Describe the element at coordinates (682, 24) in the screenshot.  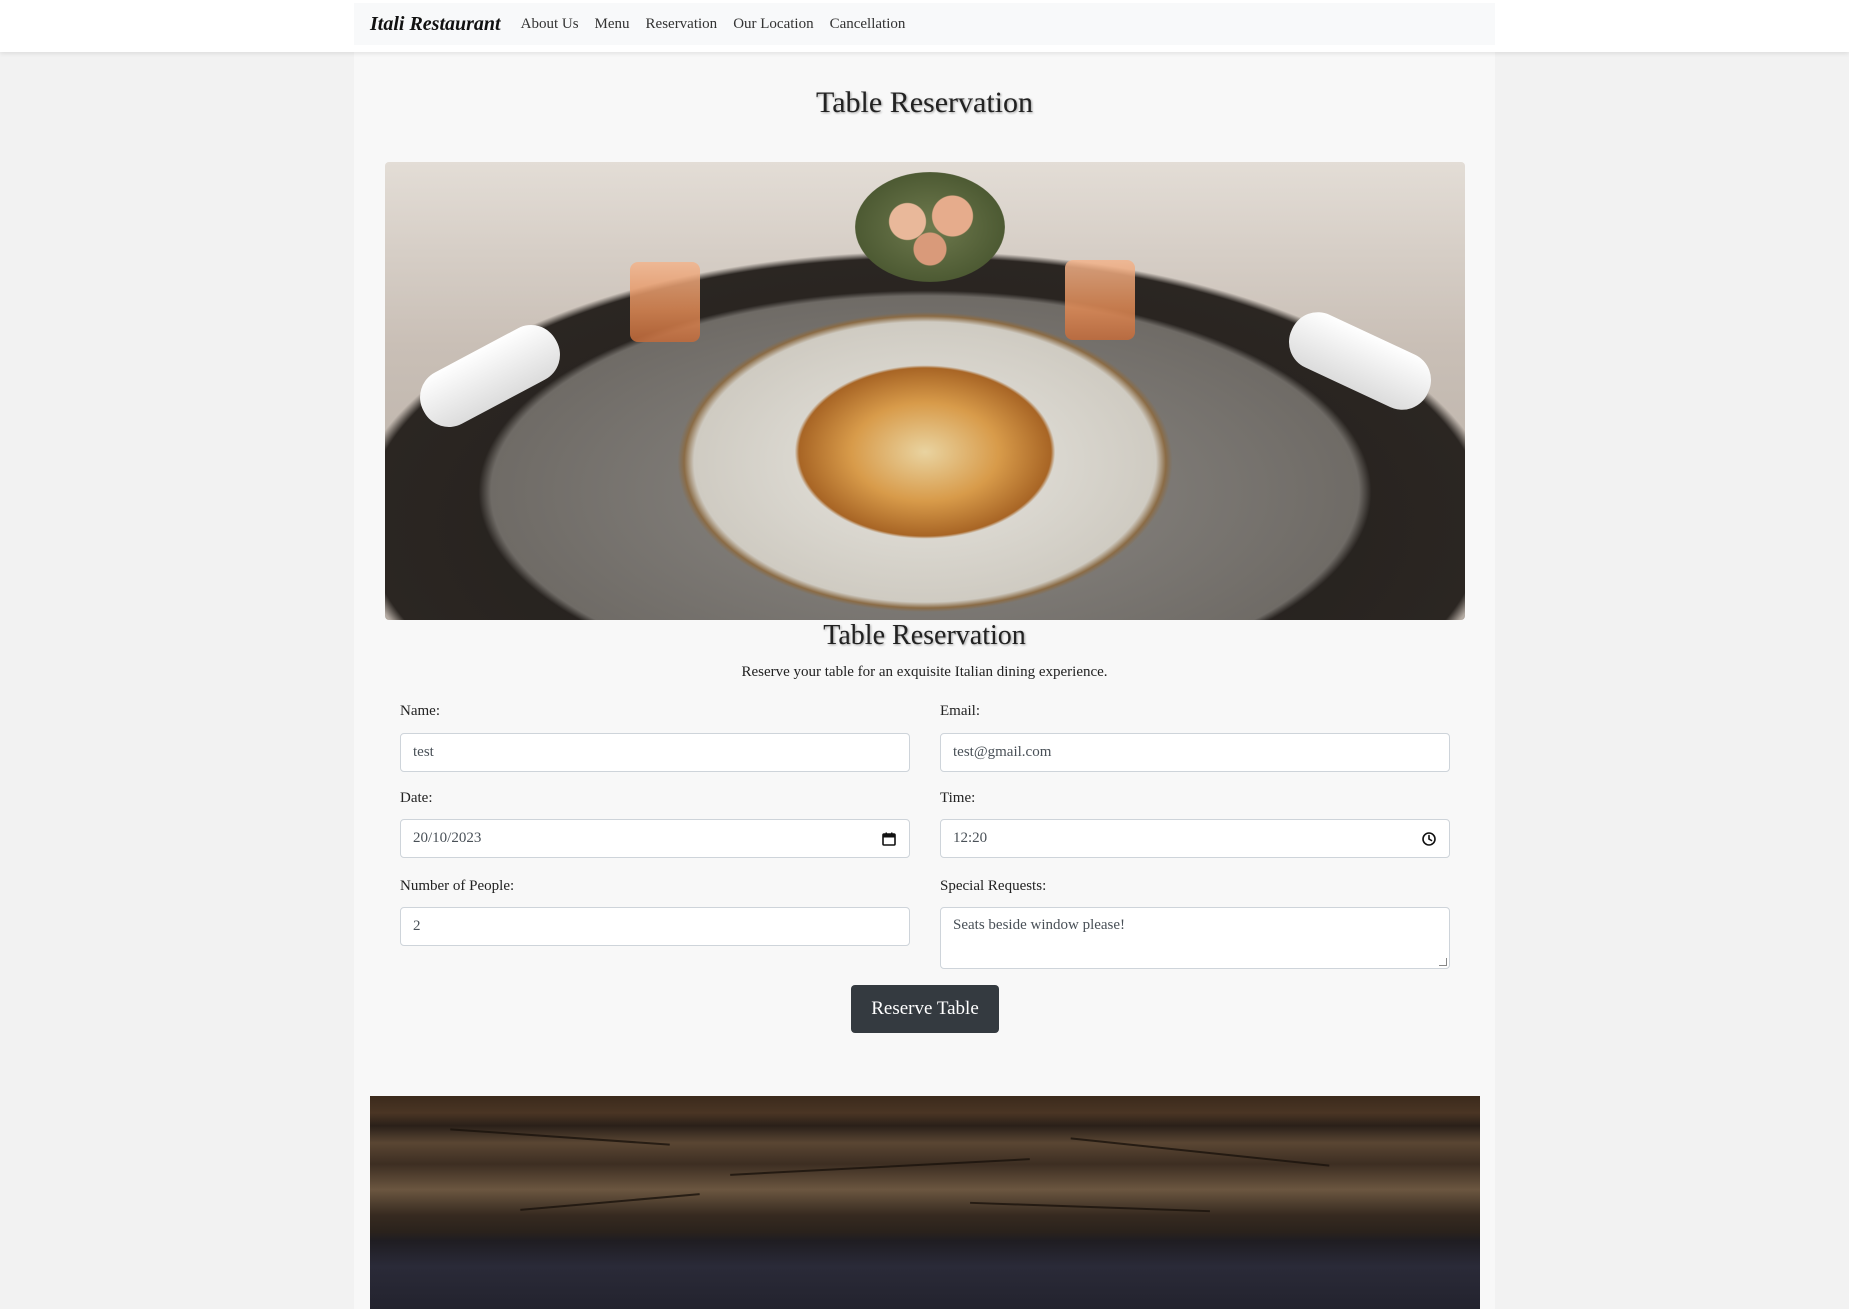
I see `nav-link-reservation: Reservation` at that location.